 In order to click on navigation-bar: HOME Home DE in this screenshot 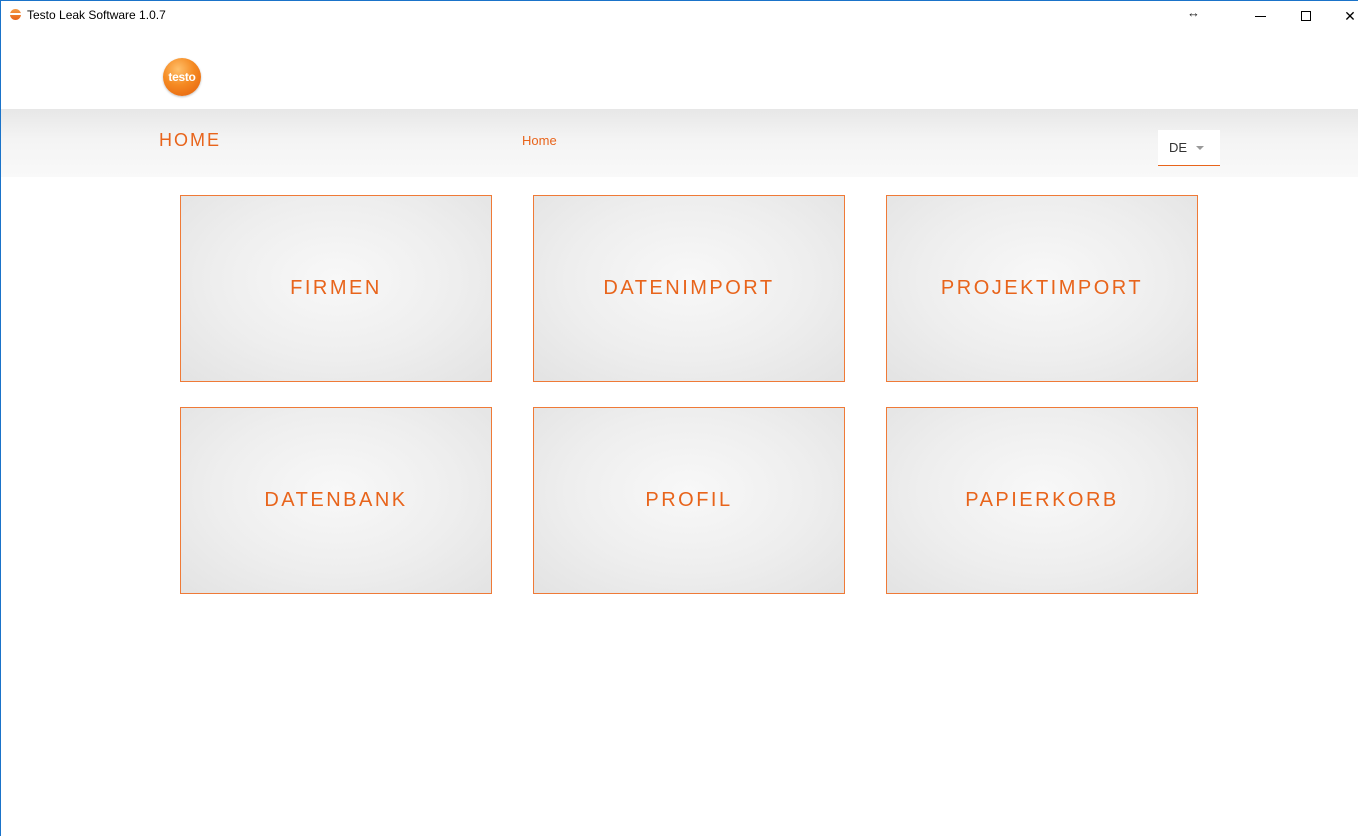, I will do `click(679, 143)`.